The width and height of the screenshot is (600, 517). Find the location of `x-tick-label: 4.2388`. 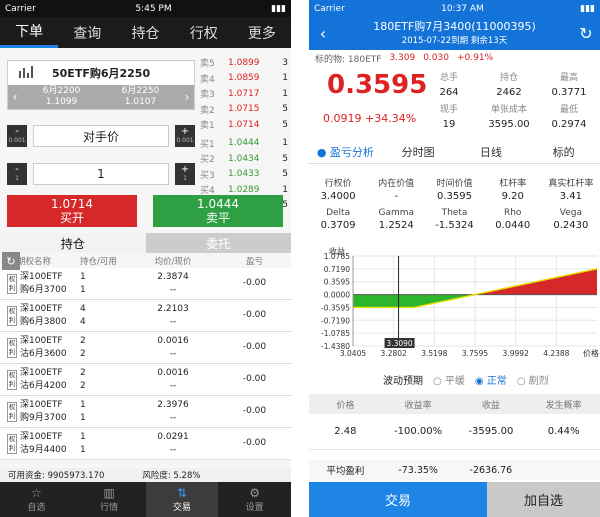

x-tick-label: 4.2388 is located at coordinates (556, 353).